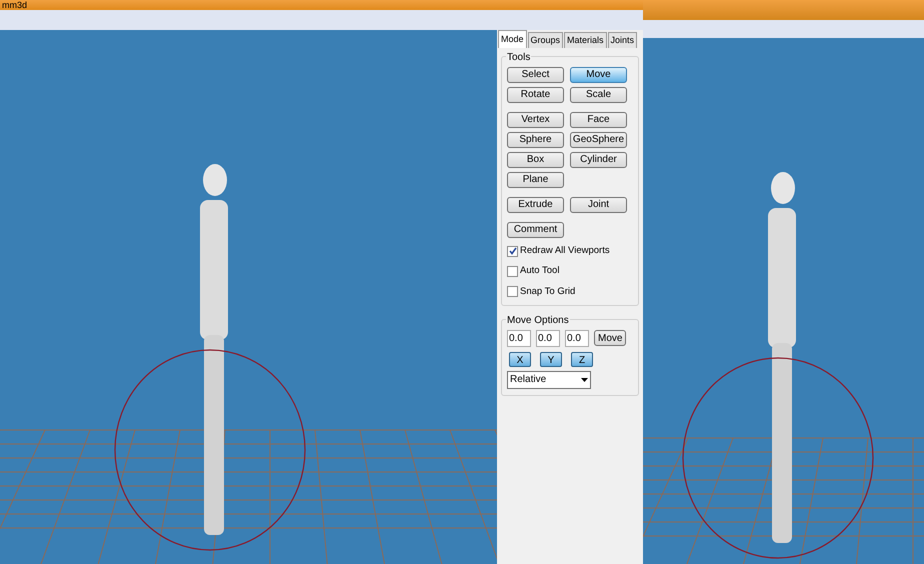 The image size is (924, 564). I want to click on tool-button: Select, so click(535, 75).